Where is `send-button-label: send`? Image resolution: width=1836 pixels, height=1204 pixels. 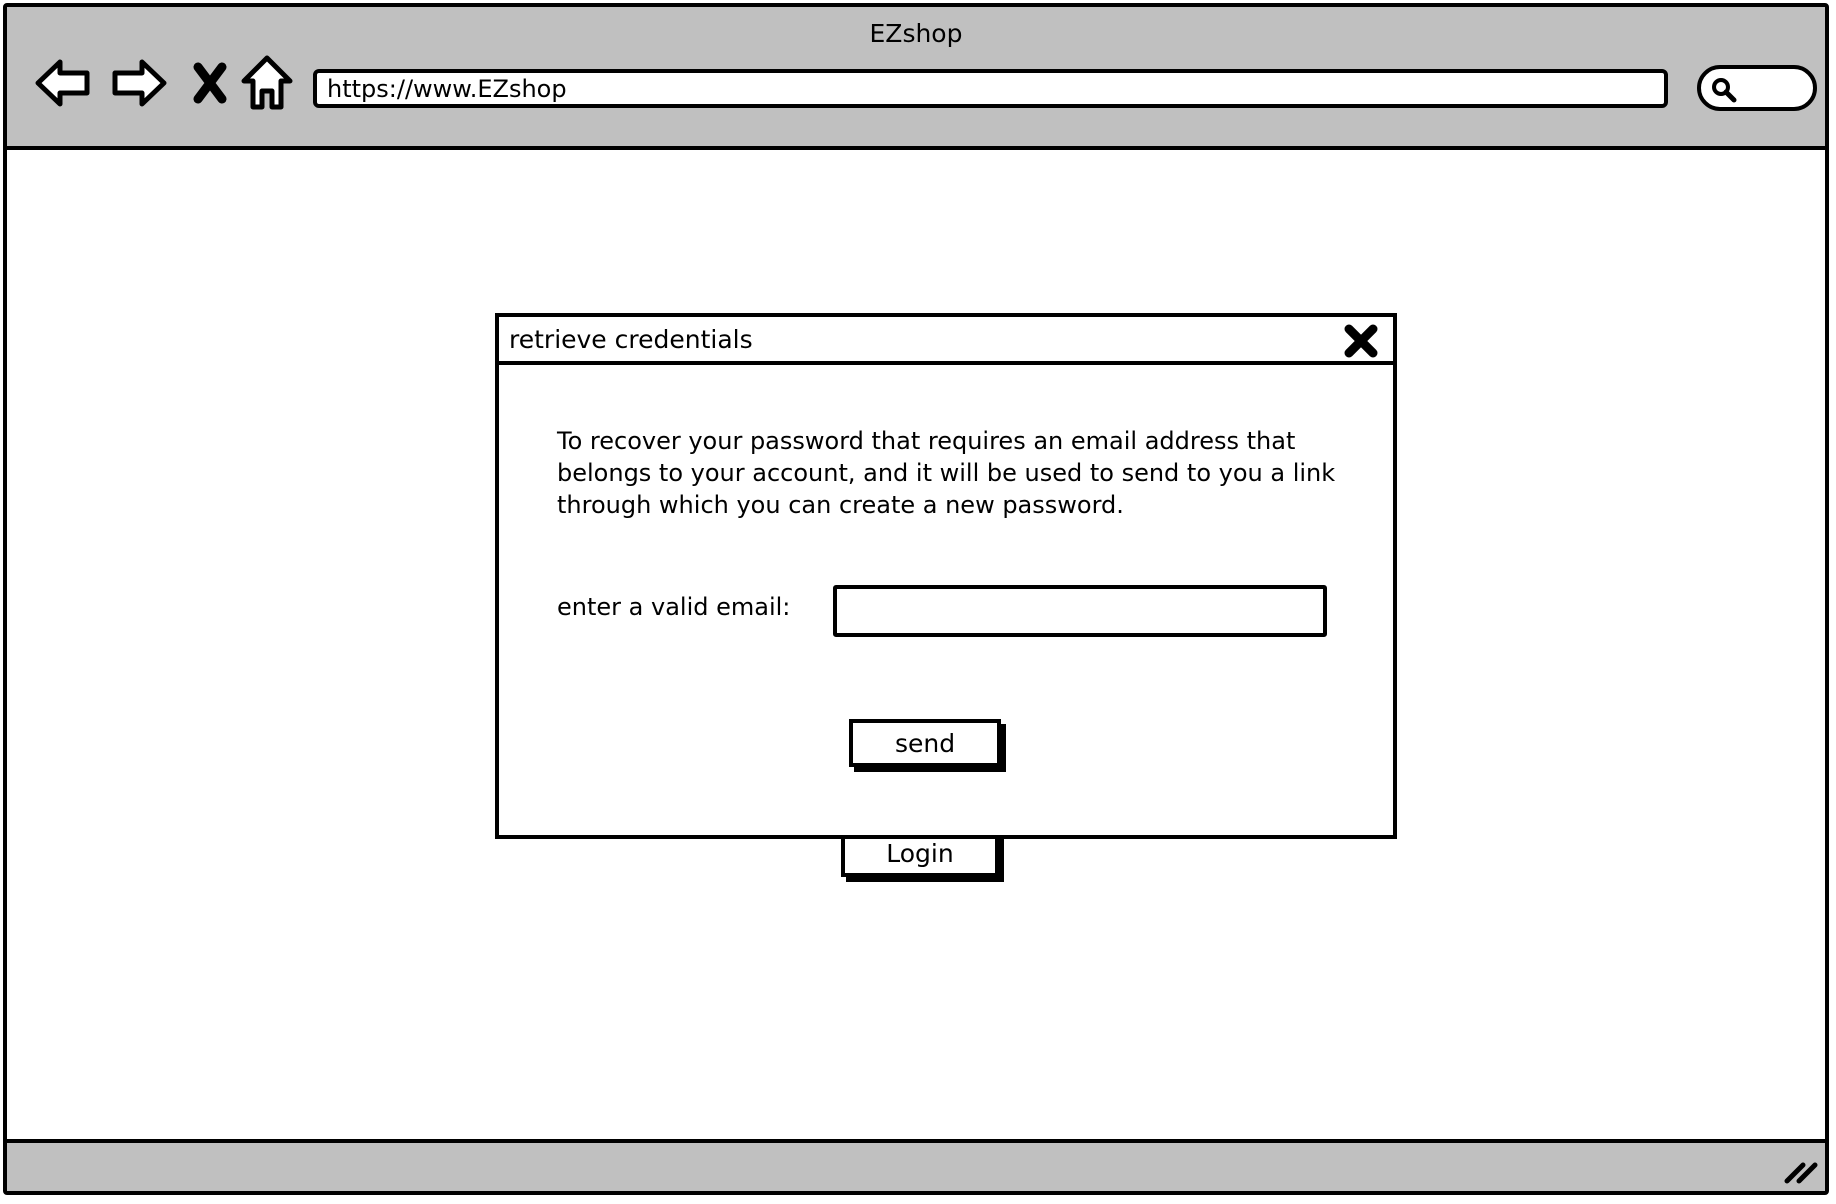
send-button-label: send is located at coordinates (925, 743).